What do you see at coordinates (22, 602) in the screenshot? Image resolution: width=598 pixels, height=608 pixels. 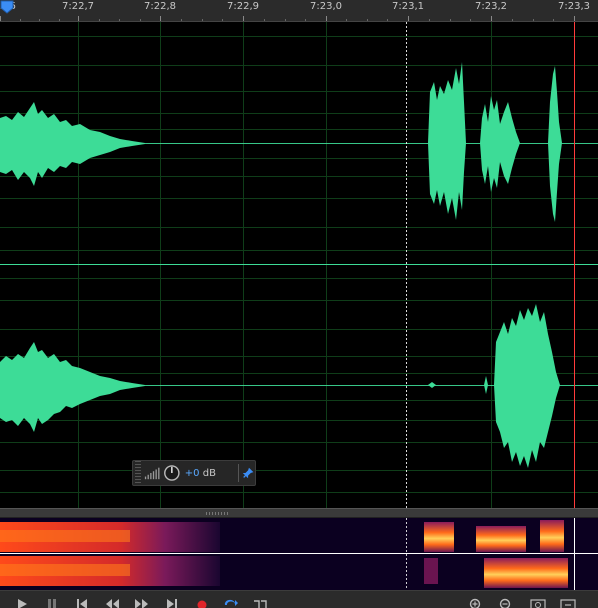 I see `play-icon` at bounding box center [22, 602].